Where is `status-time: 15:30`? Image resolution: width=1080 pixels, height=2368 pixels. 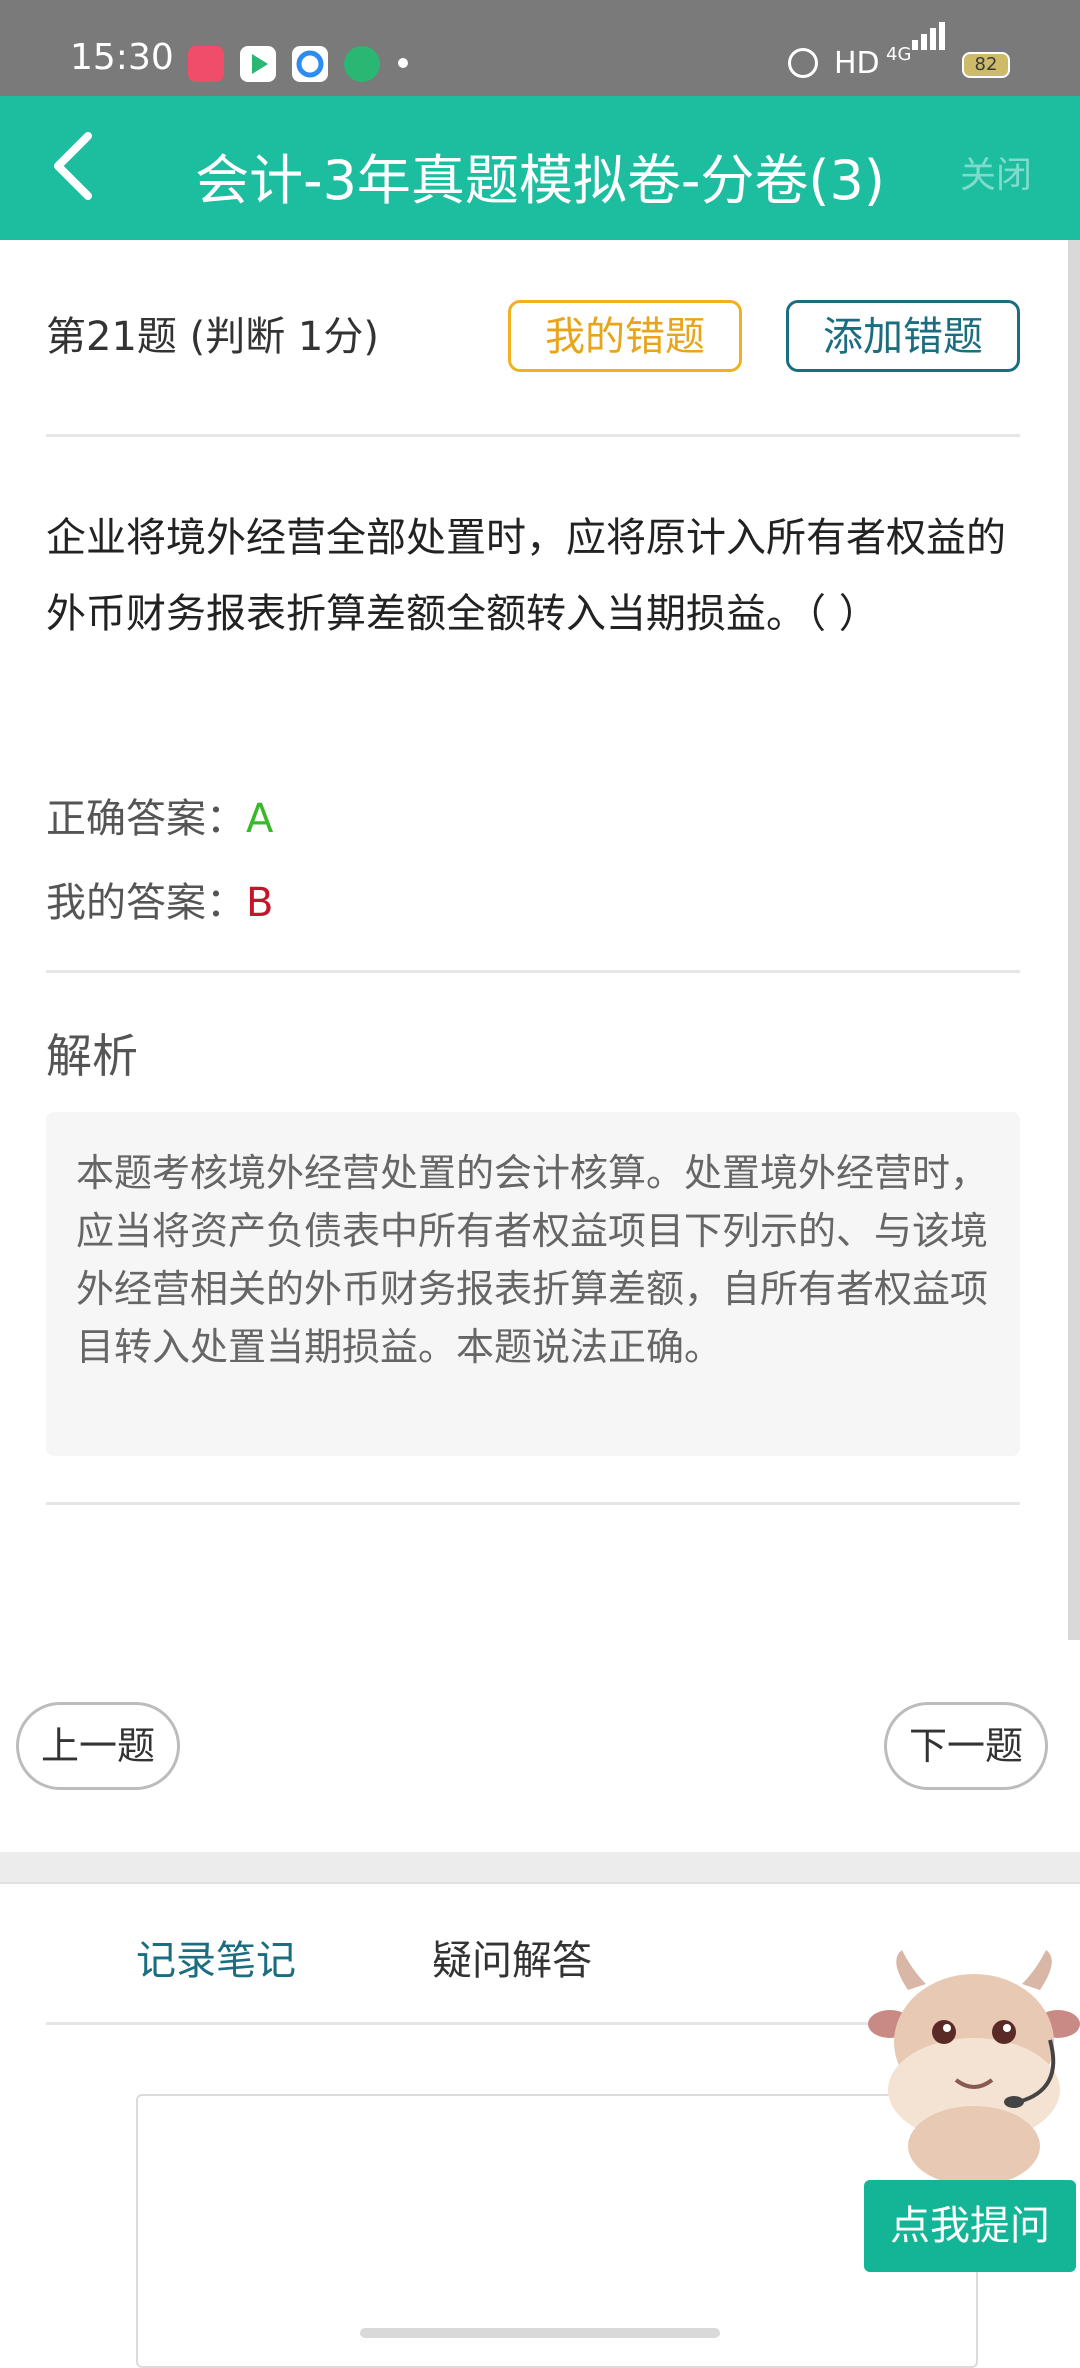
status-time: 15:30 is located at coordinates (122, 57).